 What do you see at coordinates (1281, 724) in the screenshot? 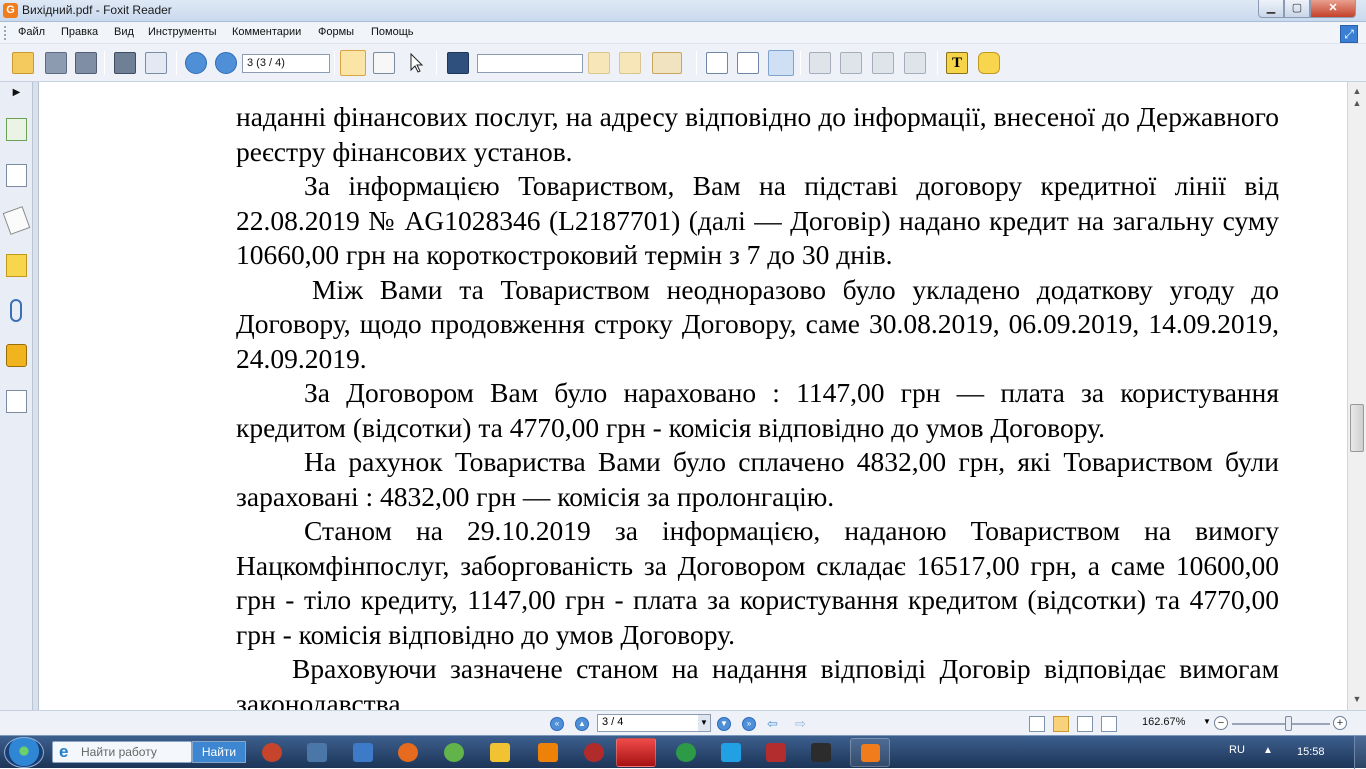
I see `zoom-slider-track` at bounding box center [1281, 724].